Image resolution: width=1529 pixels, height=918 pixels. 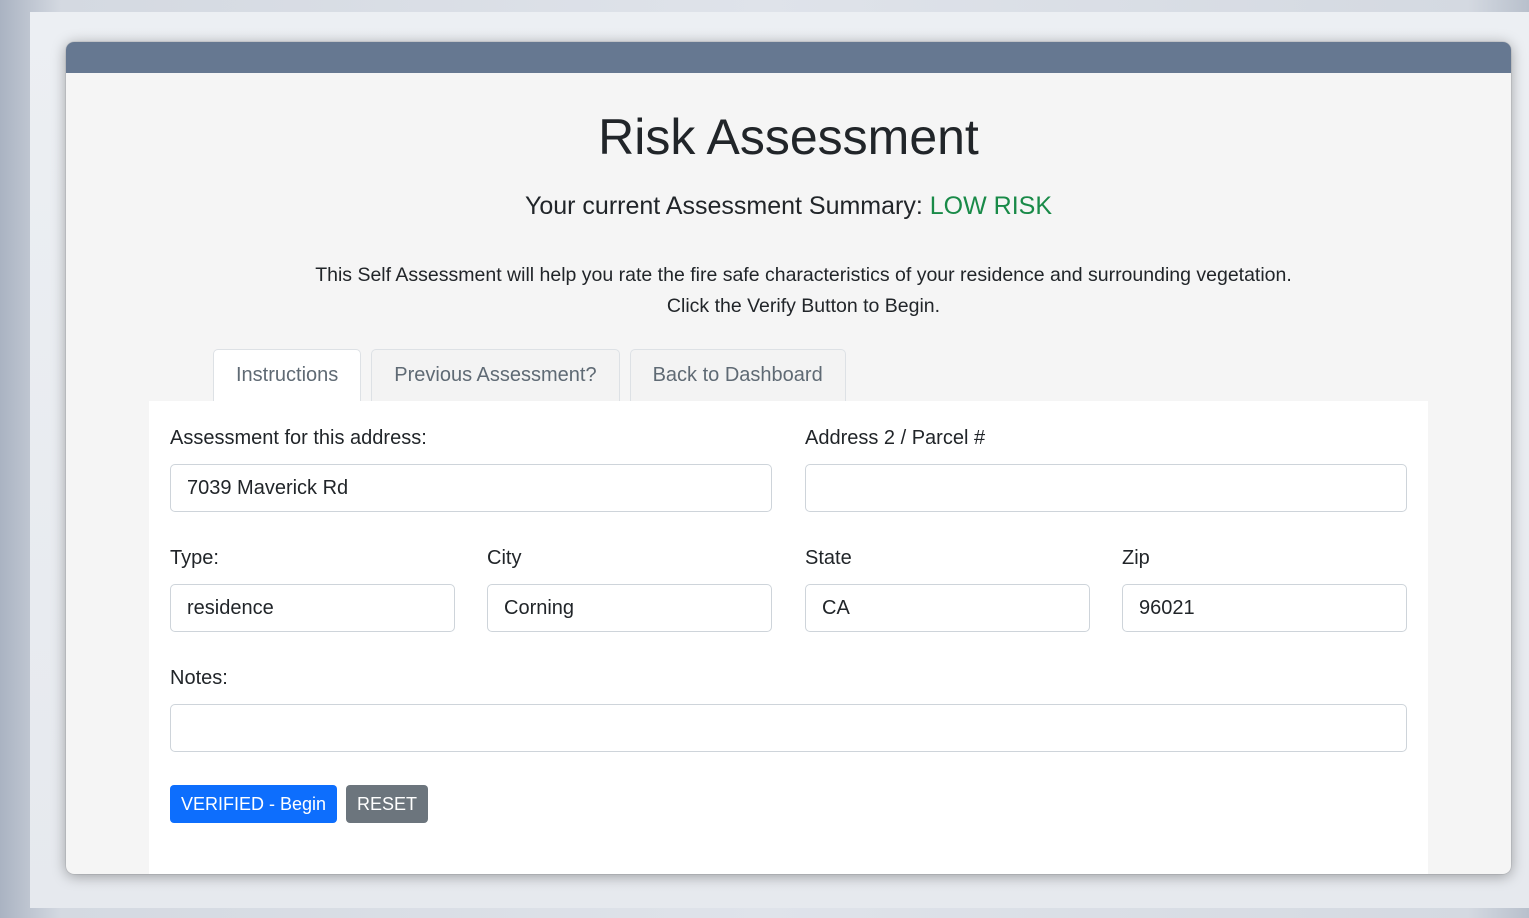 What do you see at coordinates (947, 608) in the screenshot?
I see `state-input` at bounding box center [947, 608].